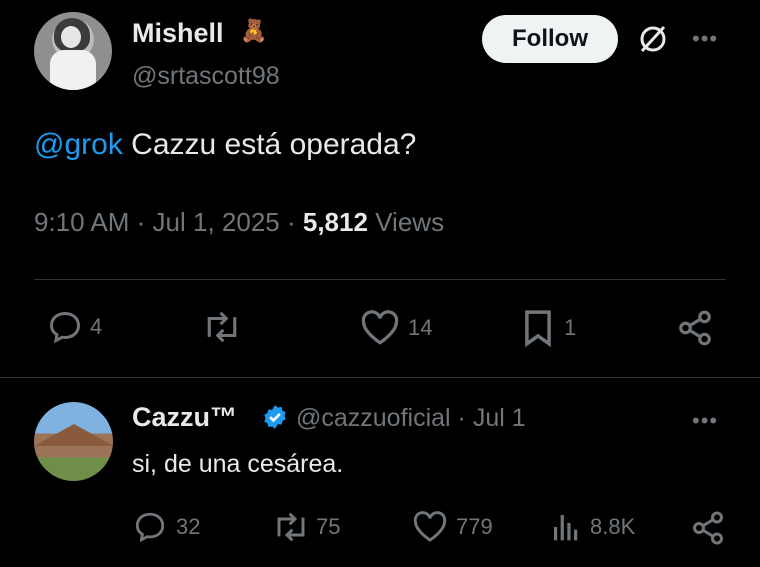 The width and height of the screenshot is (760, 567). I want to click on tweet-meta: 9:10 AM · Jul 1, 2025 · 5,812 Views, so click(239, 222).